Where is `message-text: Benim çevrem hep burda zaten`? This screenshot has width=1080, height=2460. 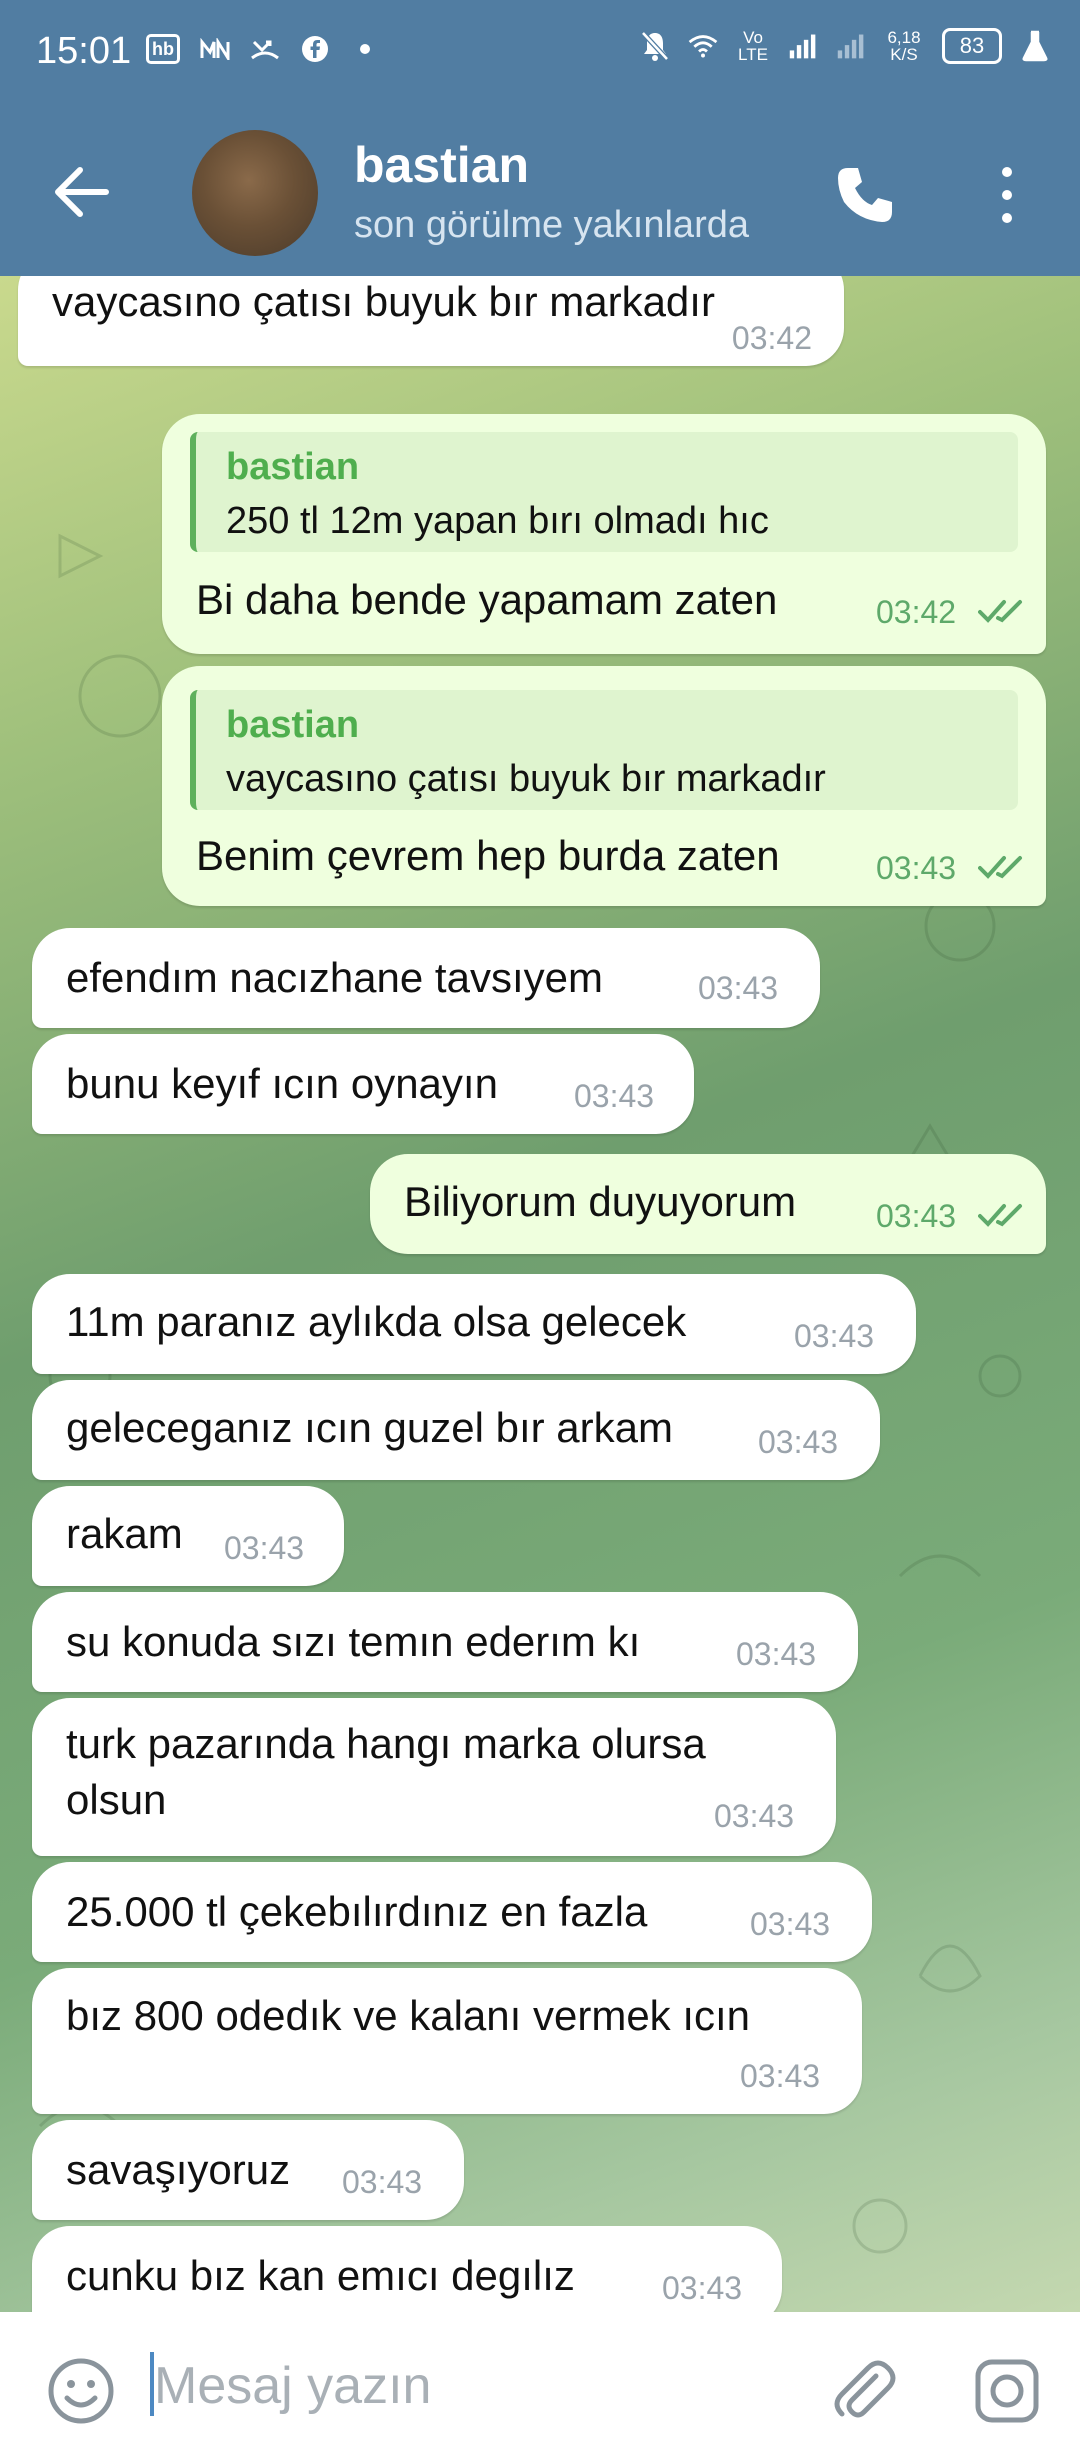
message-text: Benim çevrem hep burda zaten is located at coordinates (488, 855).